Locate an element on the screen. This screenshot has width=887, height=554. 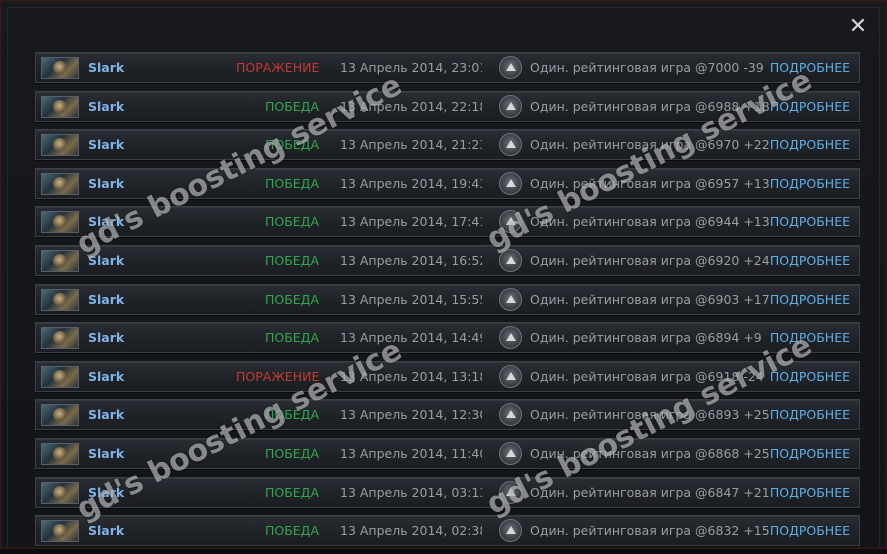
match-date: 13 Апрель 2014, 13:18:5 is located at coordinates (411, 376).